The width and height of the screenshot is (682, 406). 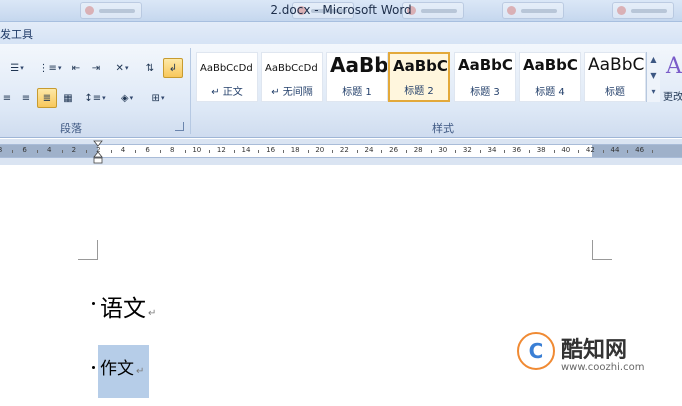 I want to click on change-styles-button: A 更改, so click(x=672, y=90).